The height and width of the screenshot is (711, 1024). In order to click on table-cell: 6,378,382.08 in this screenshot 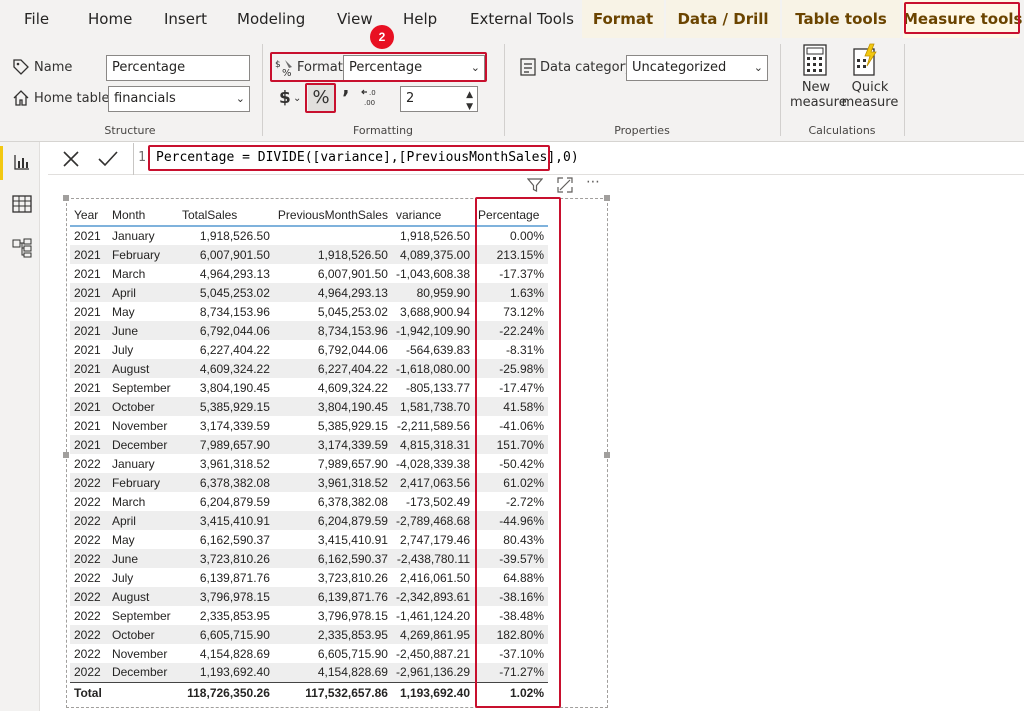, I will do `click(225, 482)`.